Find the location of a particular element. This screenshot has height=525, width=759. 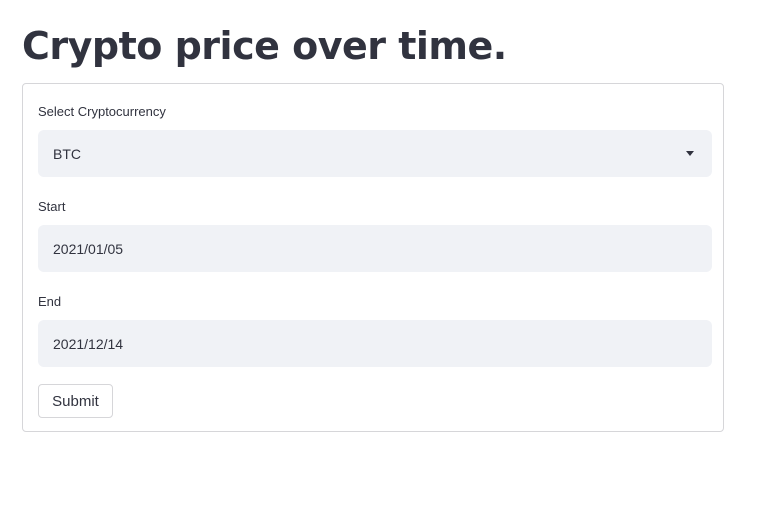

start-date-label: Start is located at coordinates (52, 206).